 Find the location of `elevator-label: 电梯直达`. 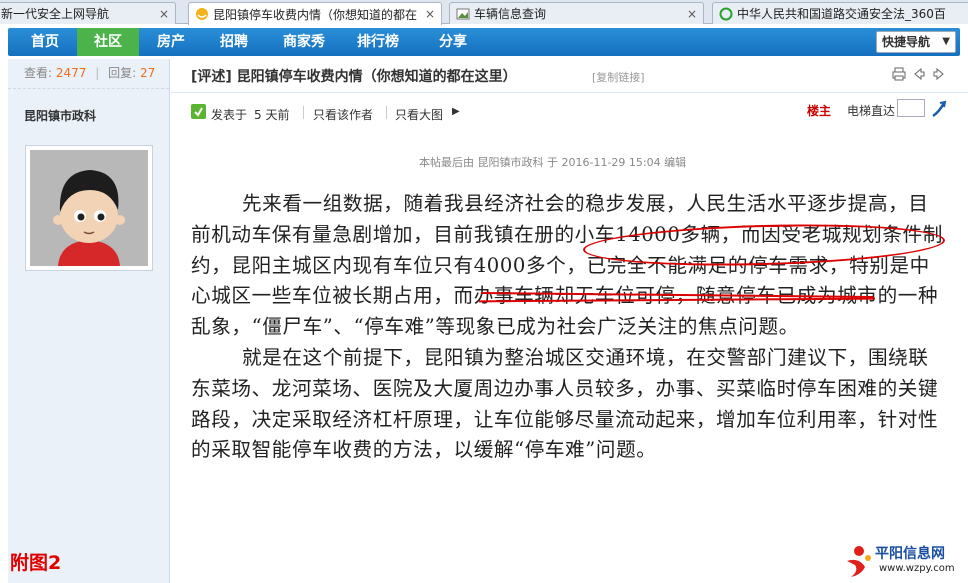

elevator-label: 电梯直达 is located at coordinates (871, 111).